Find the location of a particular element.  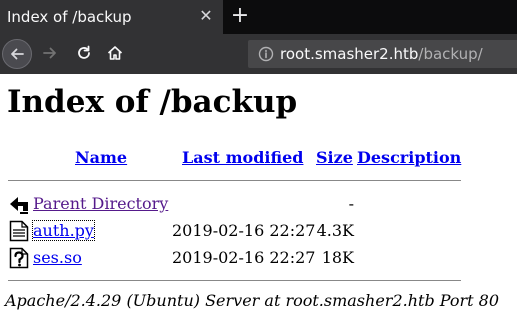

tab-title: Index of /backup is located at coordinates (69, 17).